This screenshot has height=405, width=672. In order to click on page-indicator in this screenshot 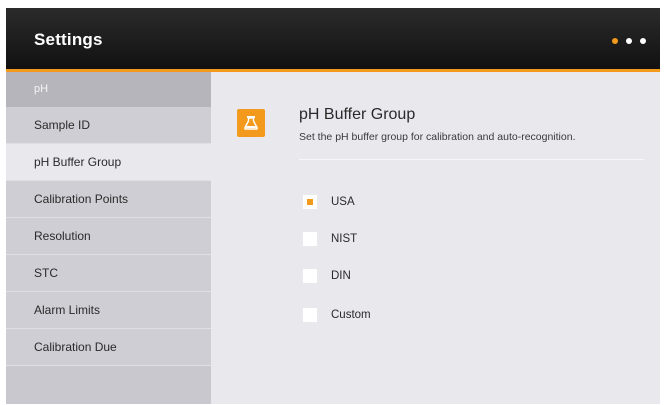, I will do `click(629, 41)`.